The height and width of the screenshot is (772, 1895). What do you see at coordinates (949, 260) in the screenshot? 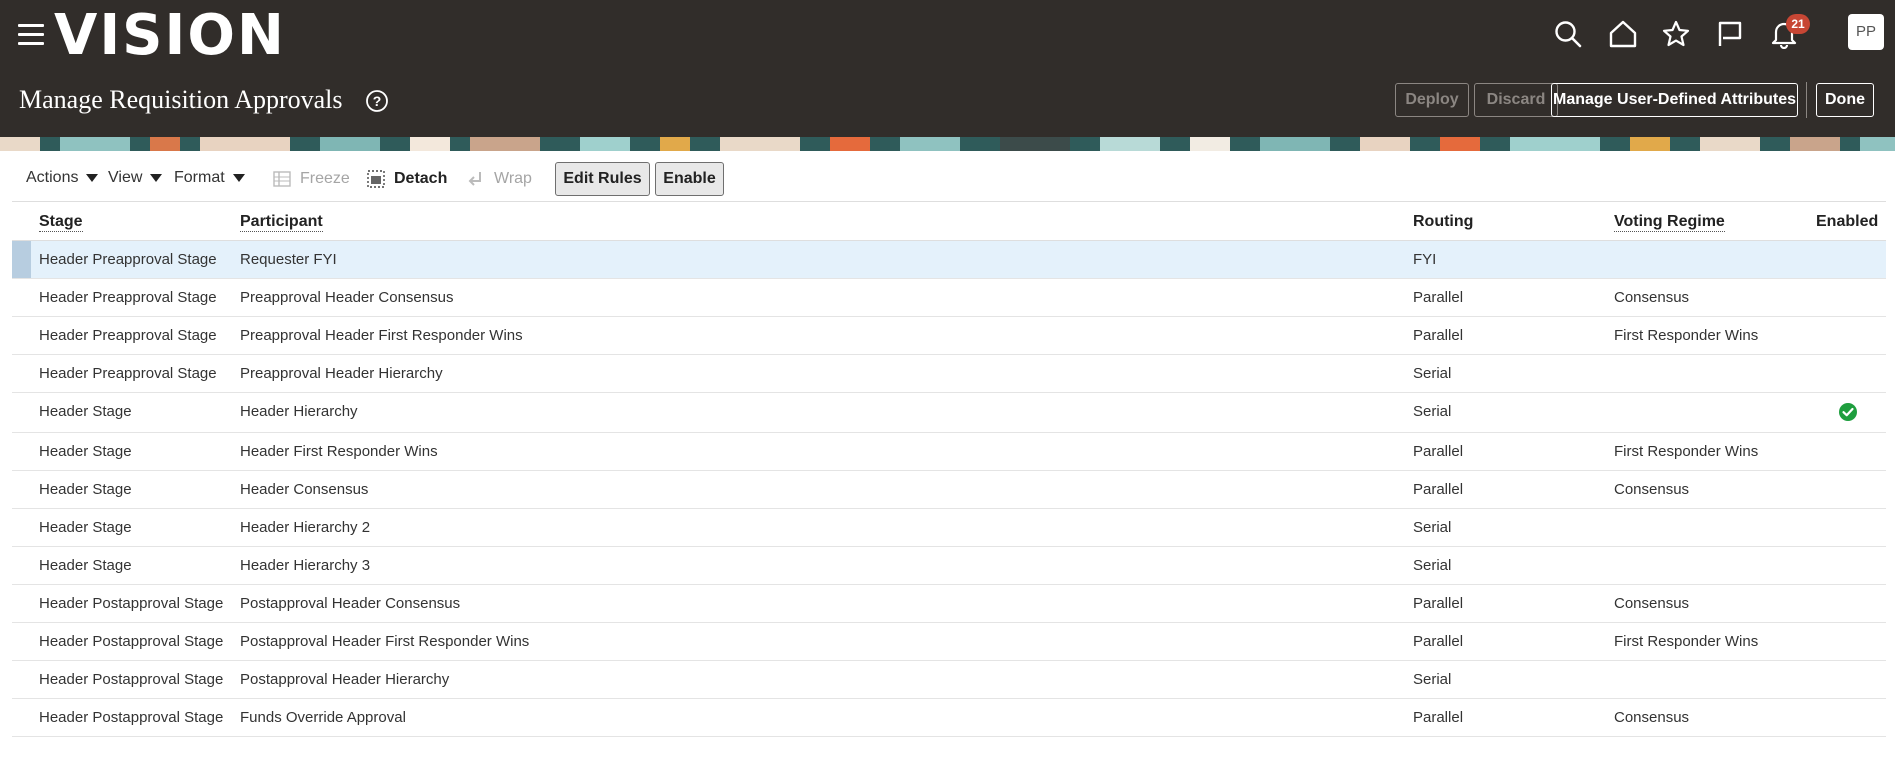
I see `table-row: Header Preapproval Stage Requester FYI FYI` at bounding box center [949, 260].